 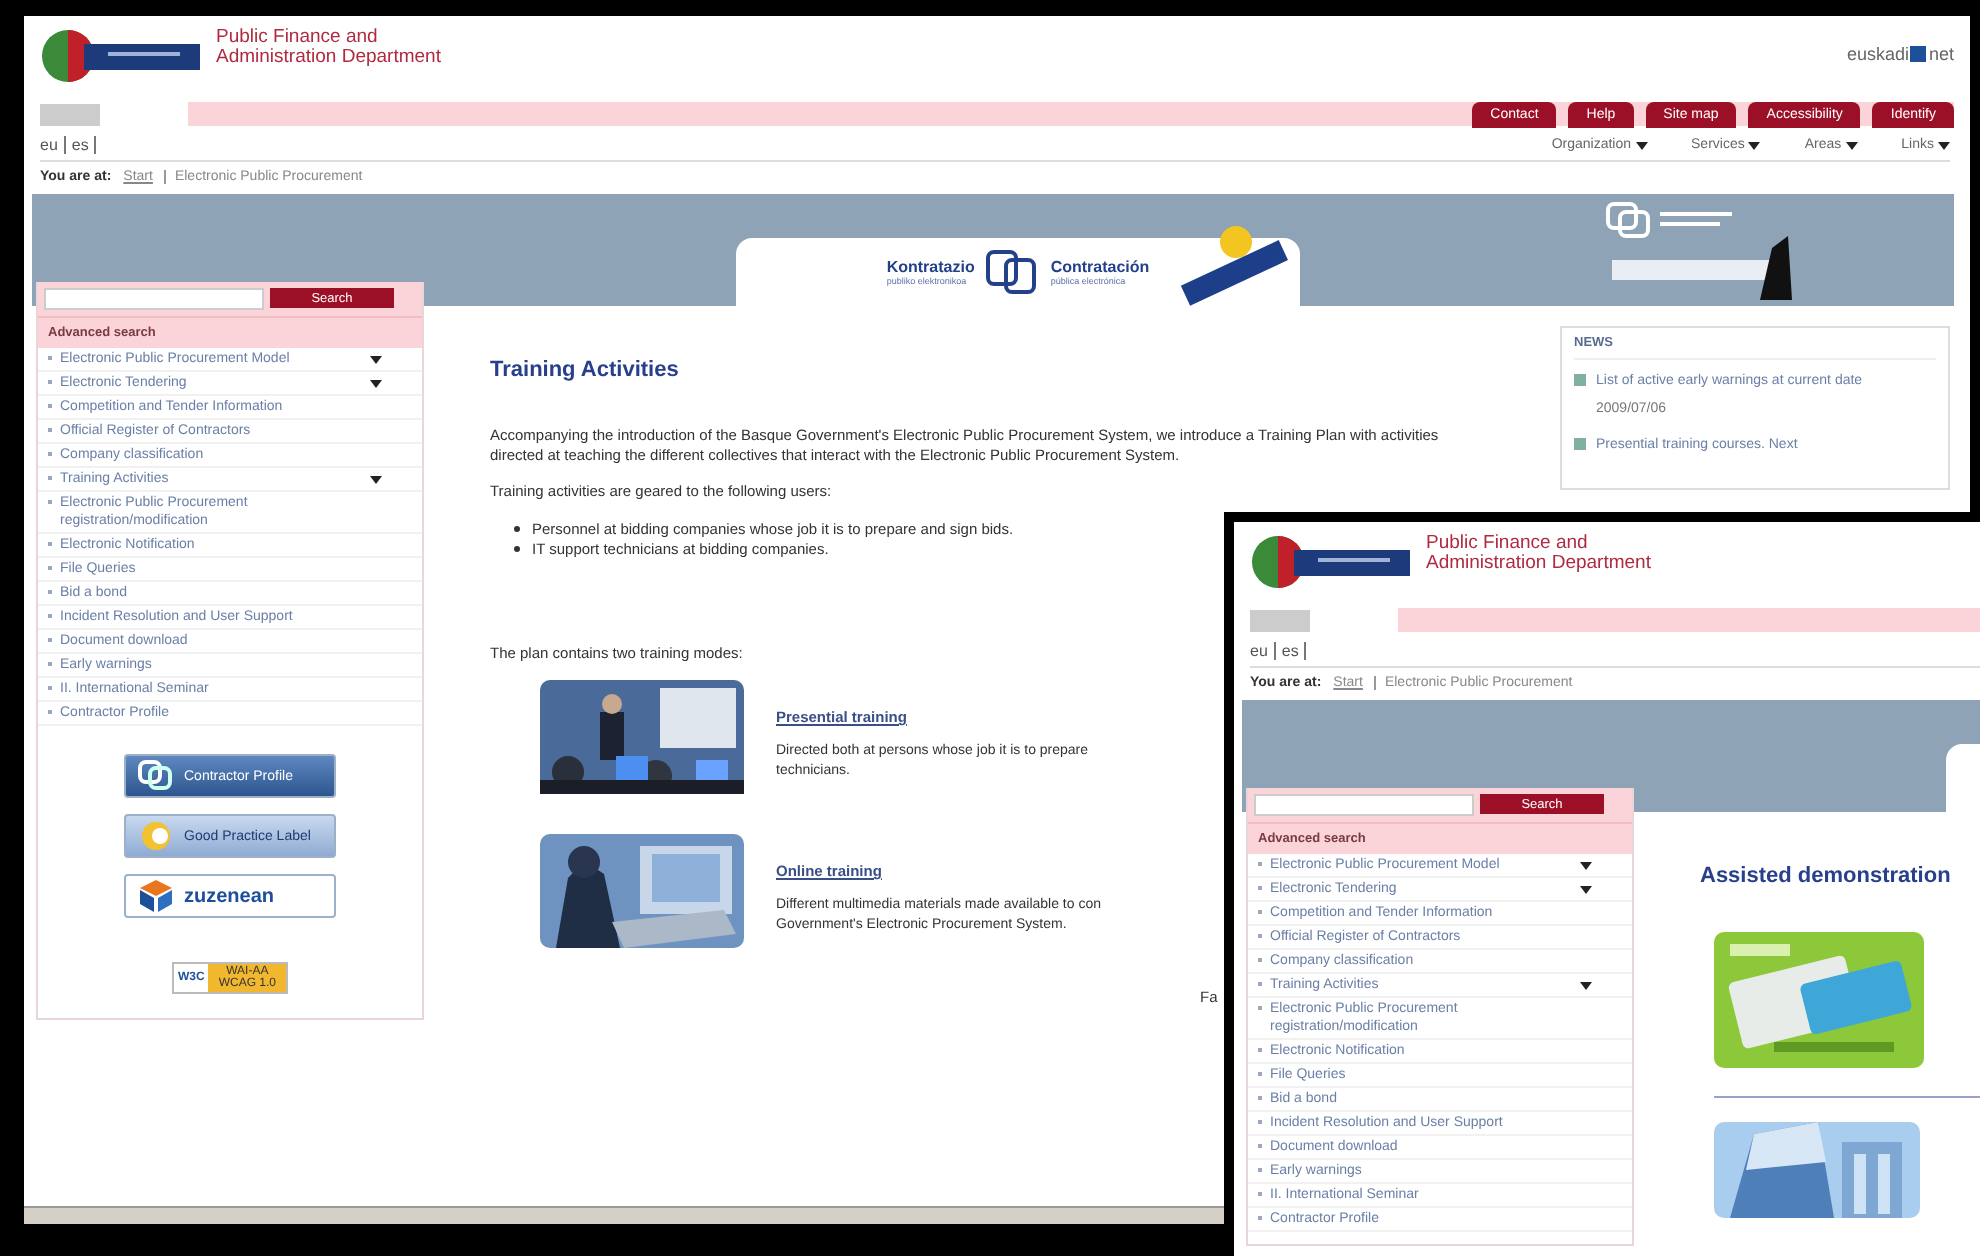 What do you see at coordinates (930, 267) in the screenshot?
I see `logo-text: Kontratazio` at bounding box center [930, 267].